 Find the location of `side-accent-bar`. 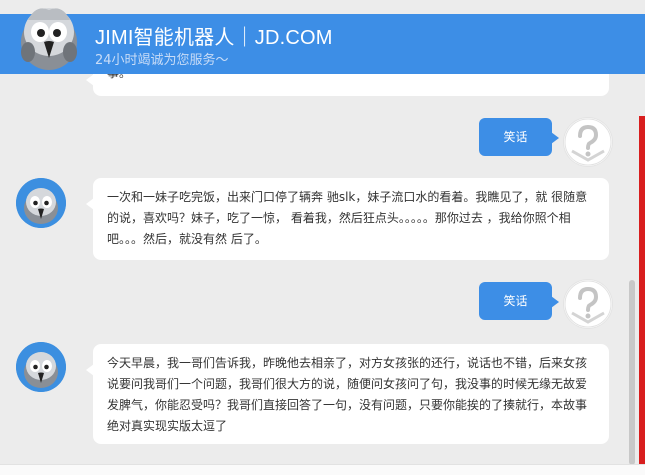

side-accent-bar is located at coordinates (642, 290).